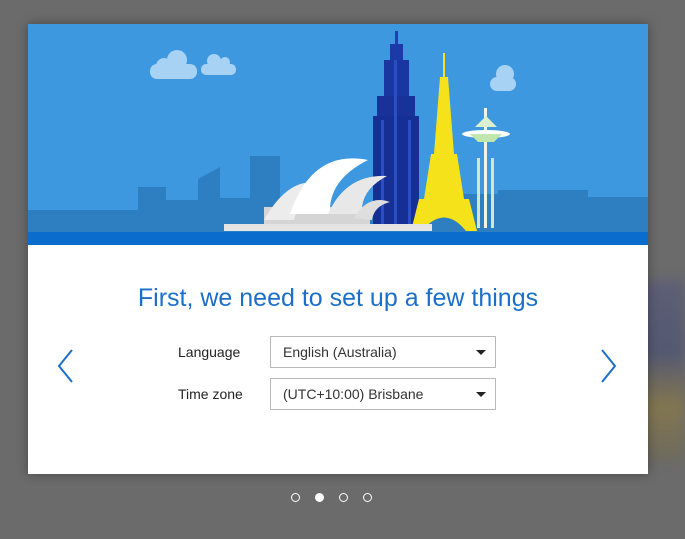 This screenshot has height=539, width=685. I want to click on previous-page-button, so click(66, 366).